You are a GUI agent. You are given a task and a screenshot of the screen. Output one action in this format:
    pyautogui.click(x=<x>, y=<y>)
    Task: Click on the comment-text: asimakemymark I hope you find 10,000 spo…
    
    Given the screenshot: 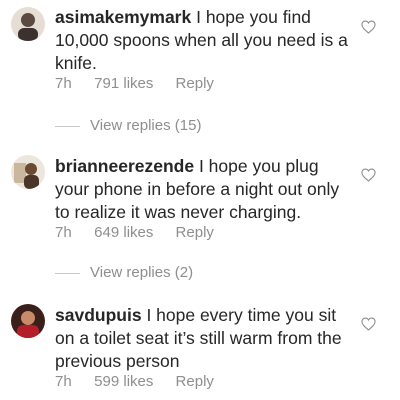 What is the action you would take?
    pyautogui.click(x=205, y=40)
    